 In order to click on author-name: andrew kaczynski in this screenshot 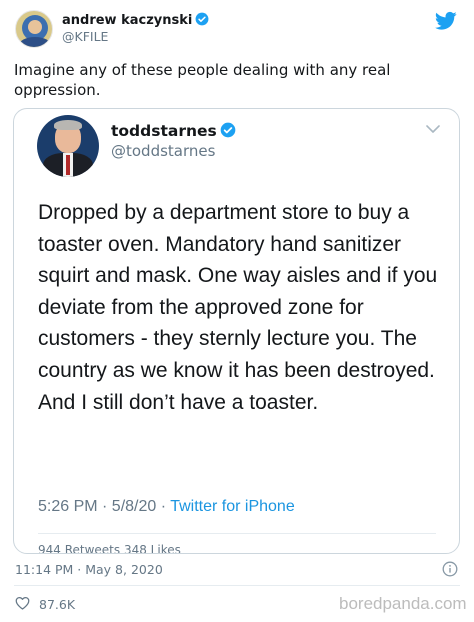, I will do `click(127, 20)`.